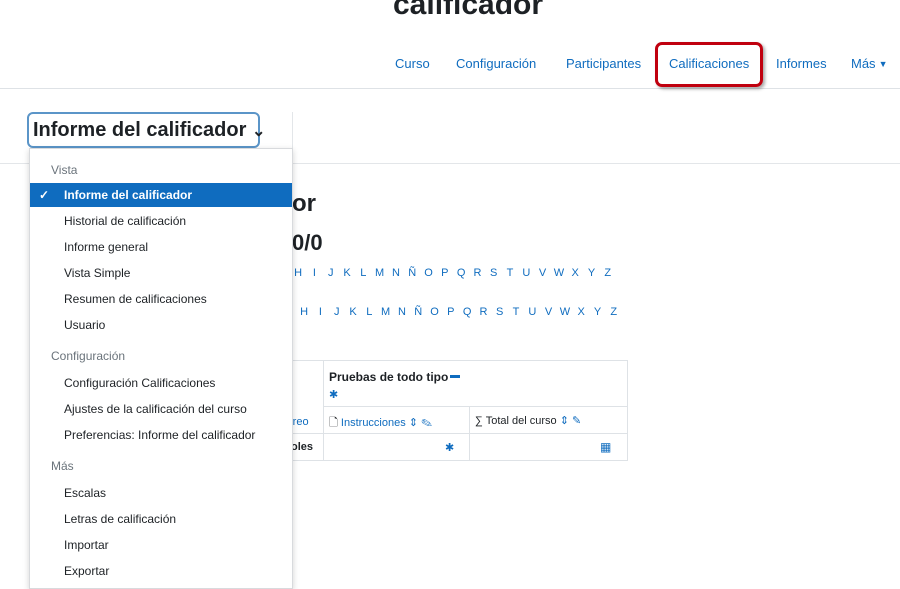 This screenshot has width=900, height=589. Describe the element at coordinates (468, 10) in the screenshot. I see `page-title: calificador` at that location.